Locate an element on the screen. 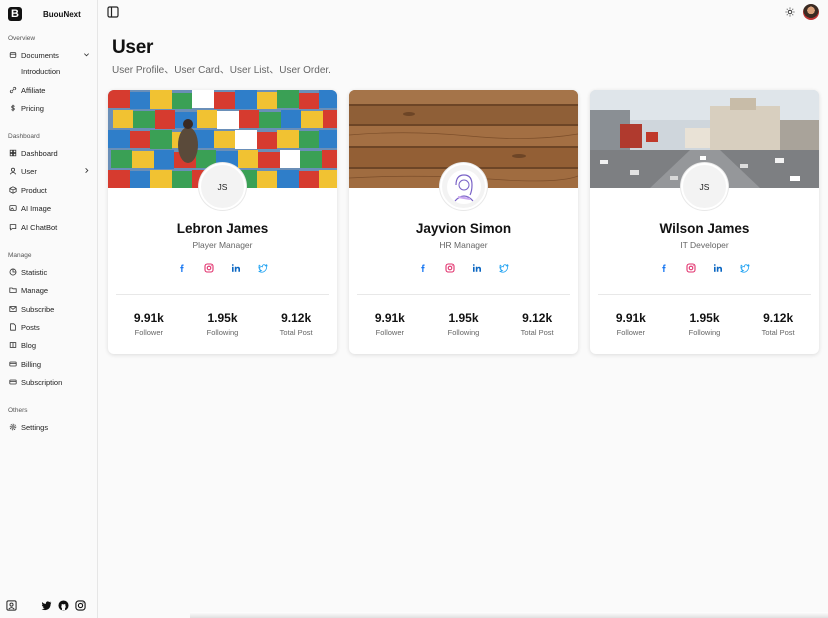  sidebar-item-label: Billing is located at coordinates (31, 364).